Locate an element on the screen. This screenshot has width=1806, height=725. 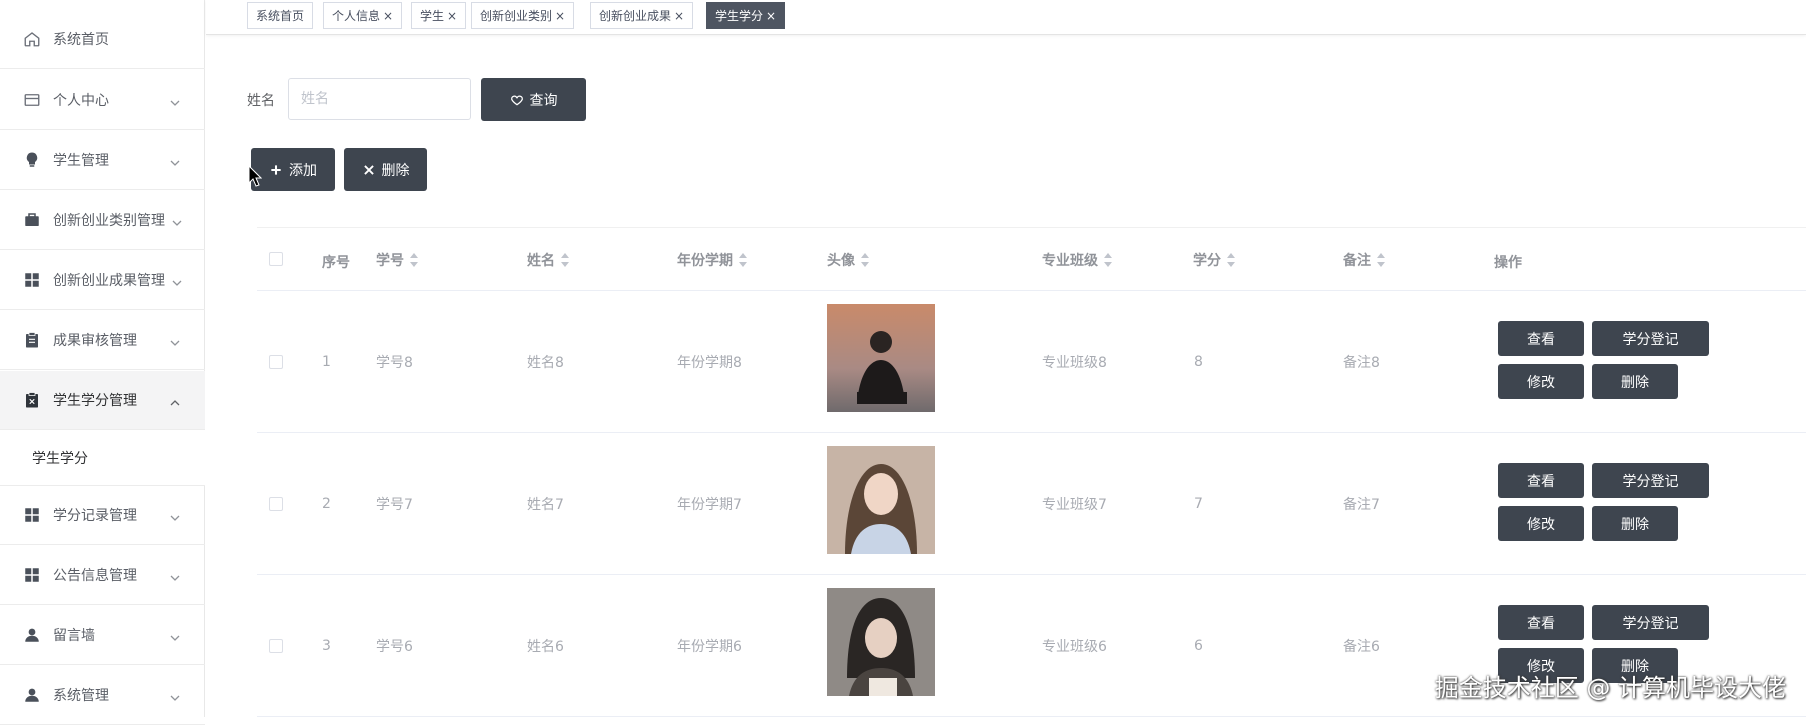
sidebar-item-personal-center: 个人中心 is located at coordinates (102, 100).